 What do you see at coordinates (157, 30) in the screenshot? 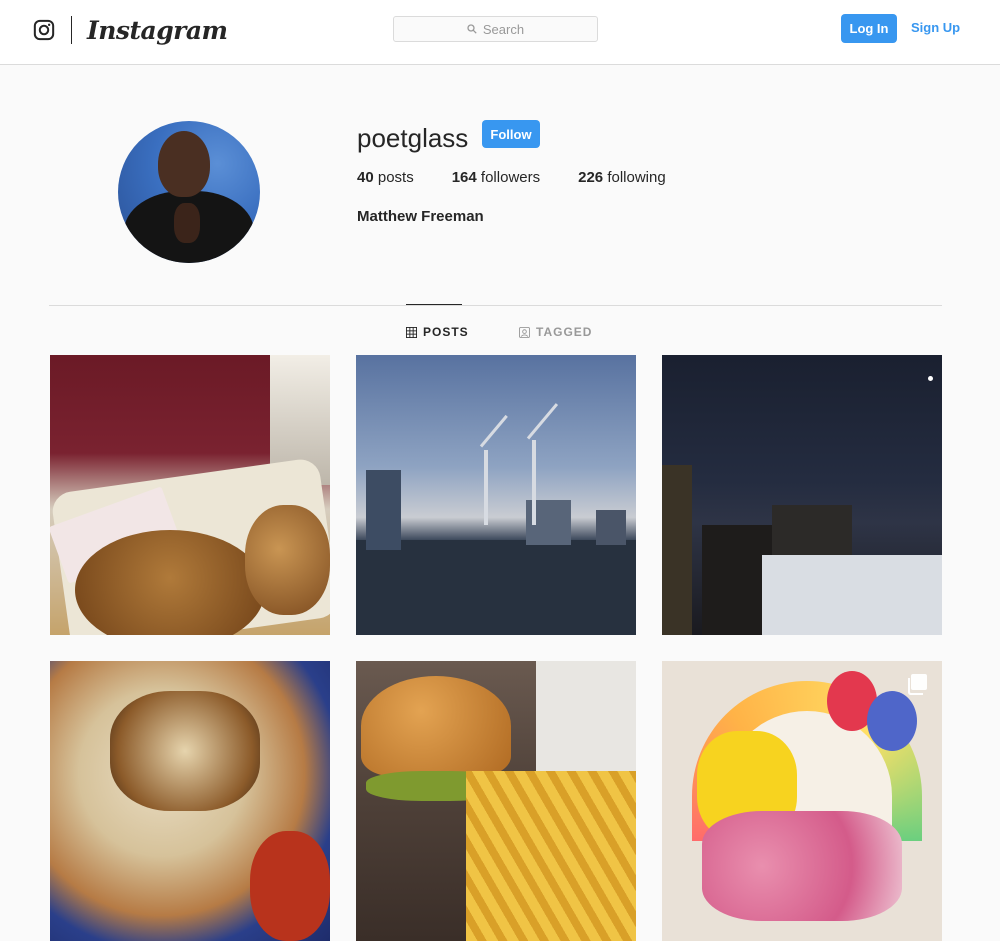
I see `instagram-wordmark: Instagram` at bounding box center [157, 30].